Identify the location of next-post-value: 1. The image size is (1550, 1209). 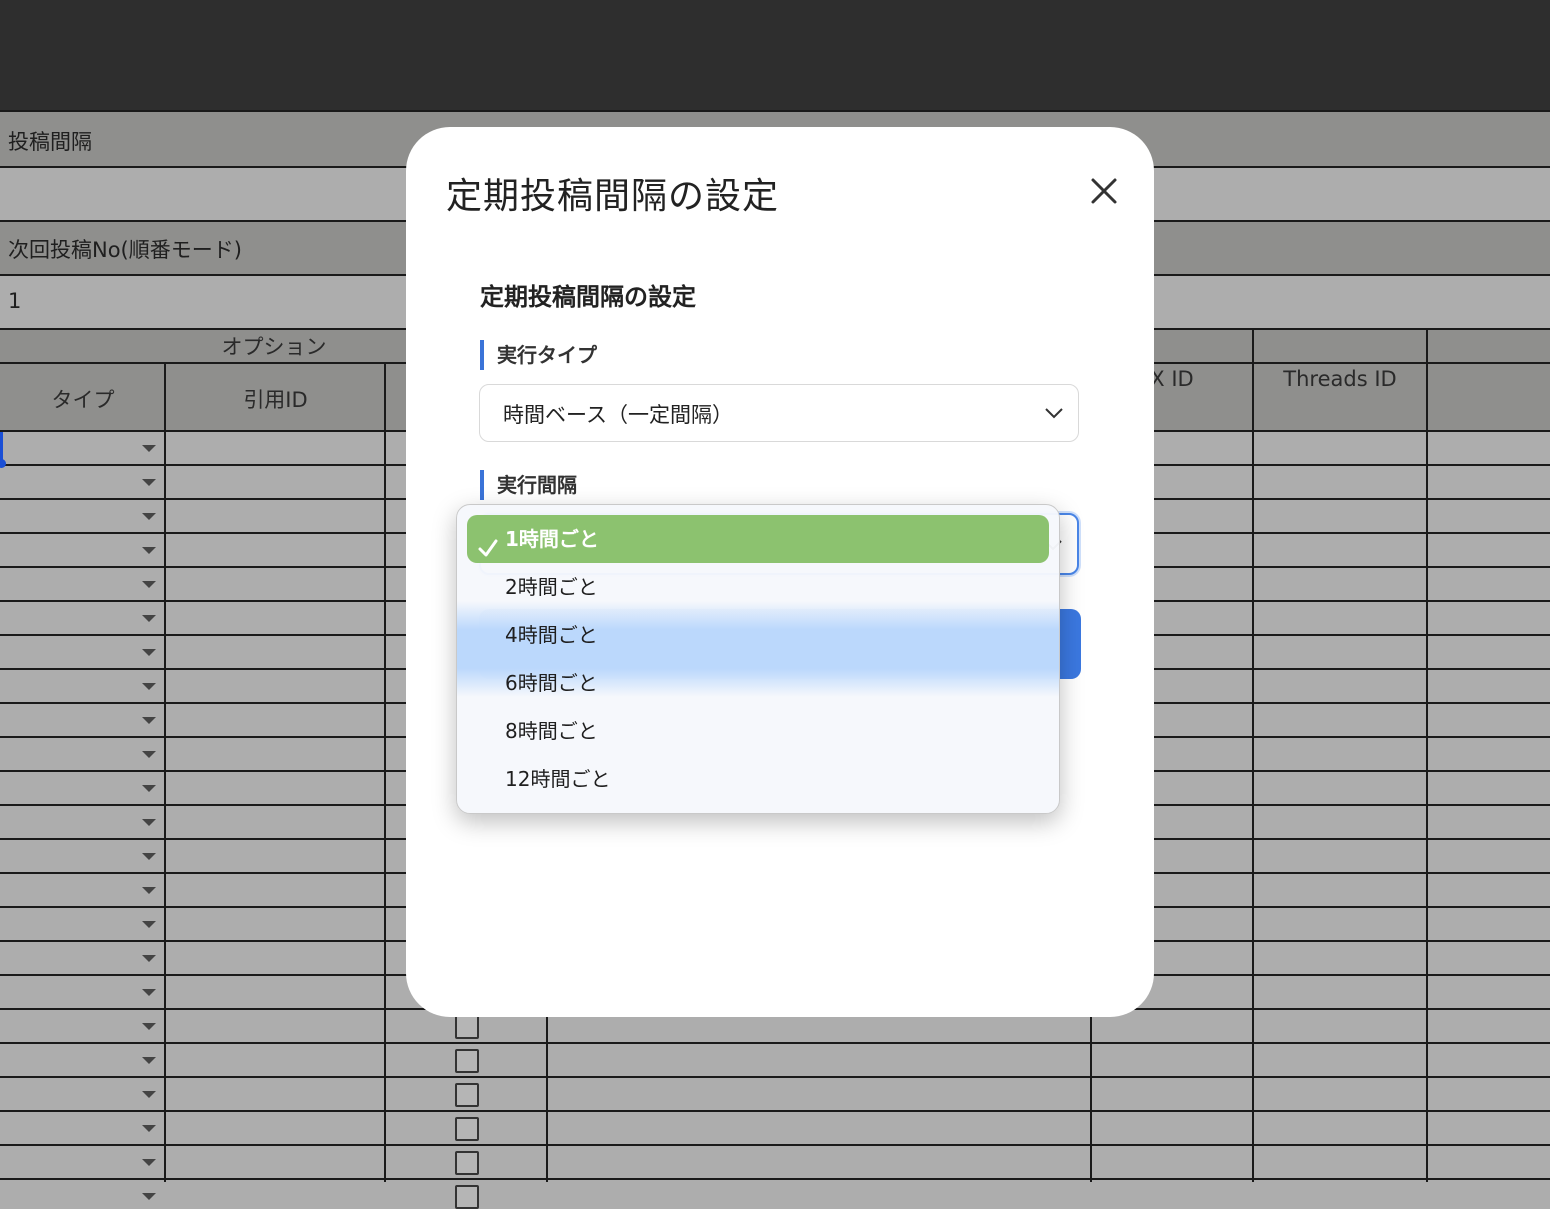
(14, 301).